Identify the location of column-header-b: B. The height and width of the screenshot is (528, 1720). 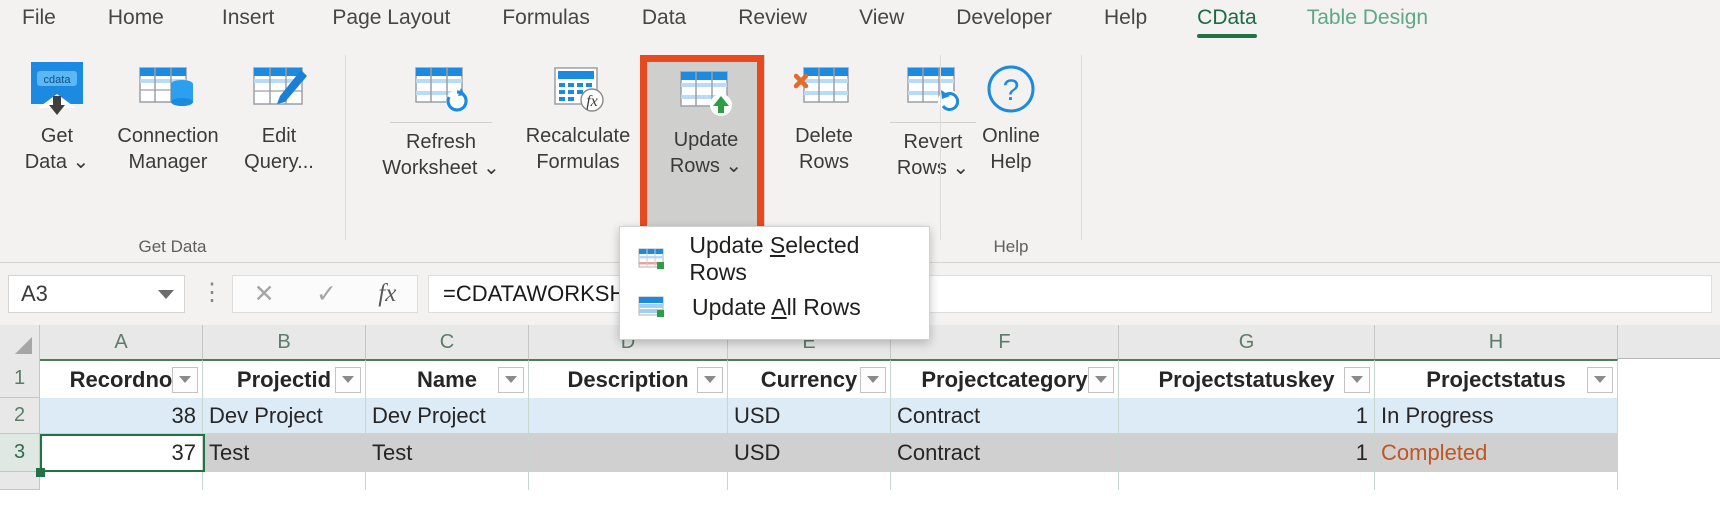
(284, 342).